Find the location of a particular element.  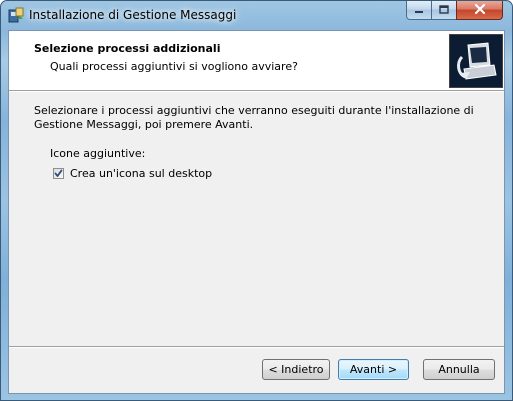

footer-divider is located at coordinates (256, 346).